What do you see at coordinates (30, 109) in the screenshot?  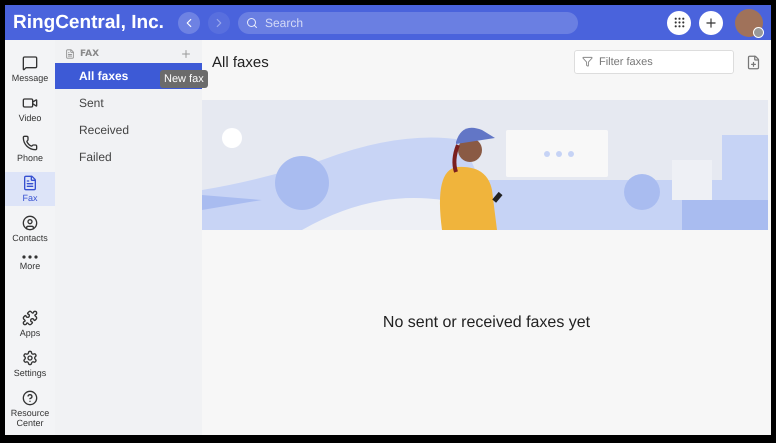 I see `nav-item: Video` at bounding box center [30, 109].